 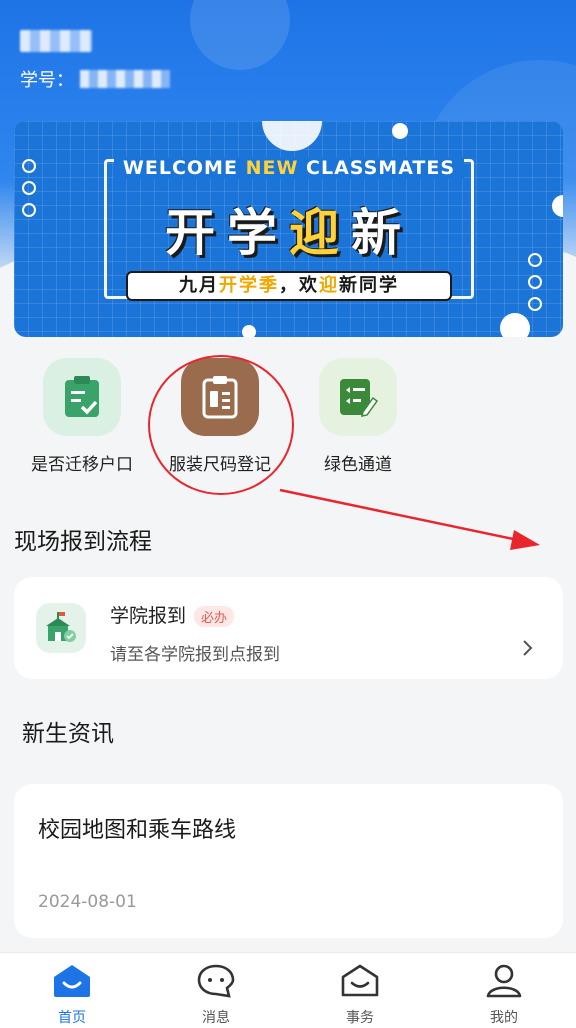 I want to click on nav-messages: 消息, so click(x=216, y=990).